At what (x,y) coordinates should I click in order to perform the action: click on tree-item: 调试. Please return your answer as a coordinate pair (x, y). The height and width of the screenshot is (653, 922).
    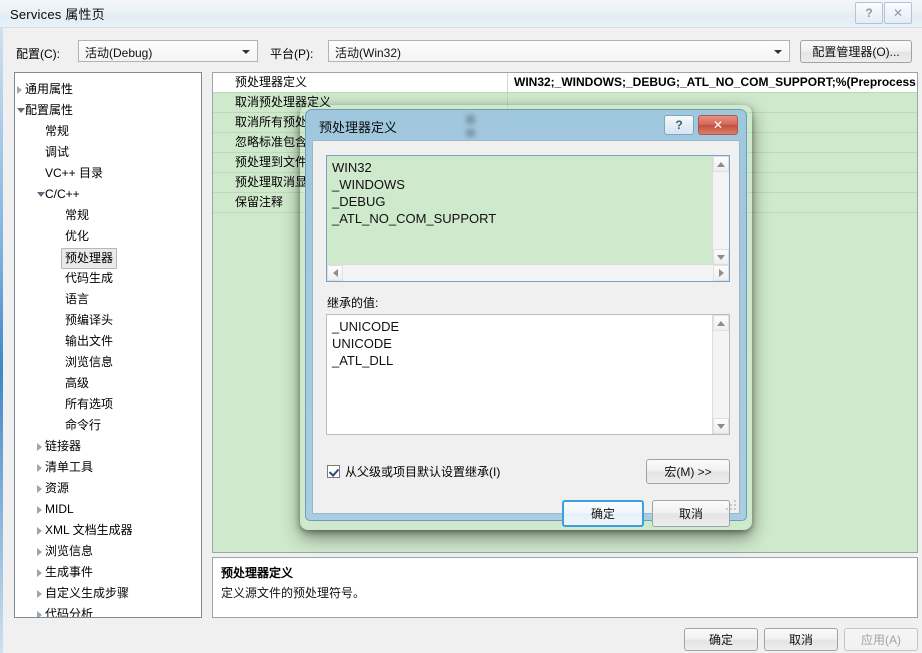
    Looking at the image, I should click on (108, 152).